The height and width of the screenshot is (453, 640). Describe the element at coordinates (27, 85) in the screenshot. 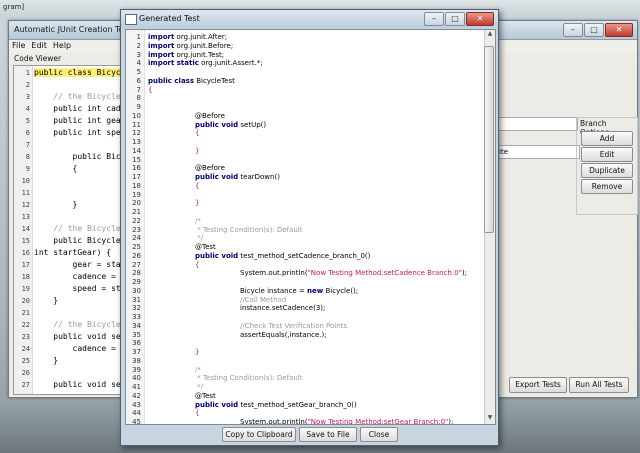

I see `line-number: 2` at that location.